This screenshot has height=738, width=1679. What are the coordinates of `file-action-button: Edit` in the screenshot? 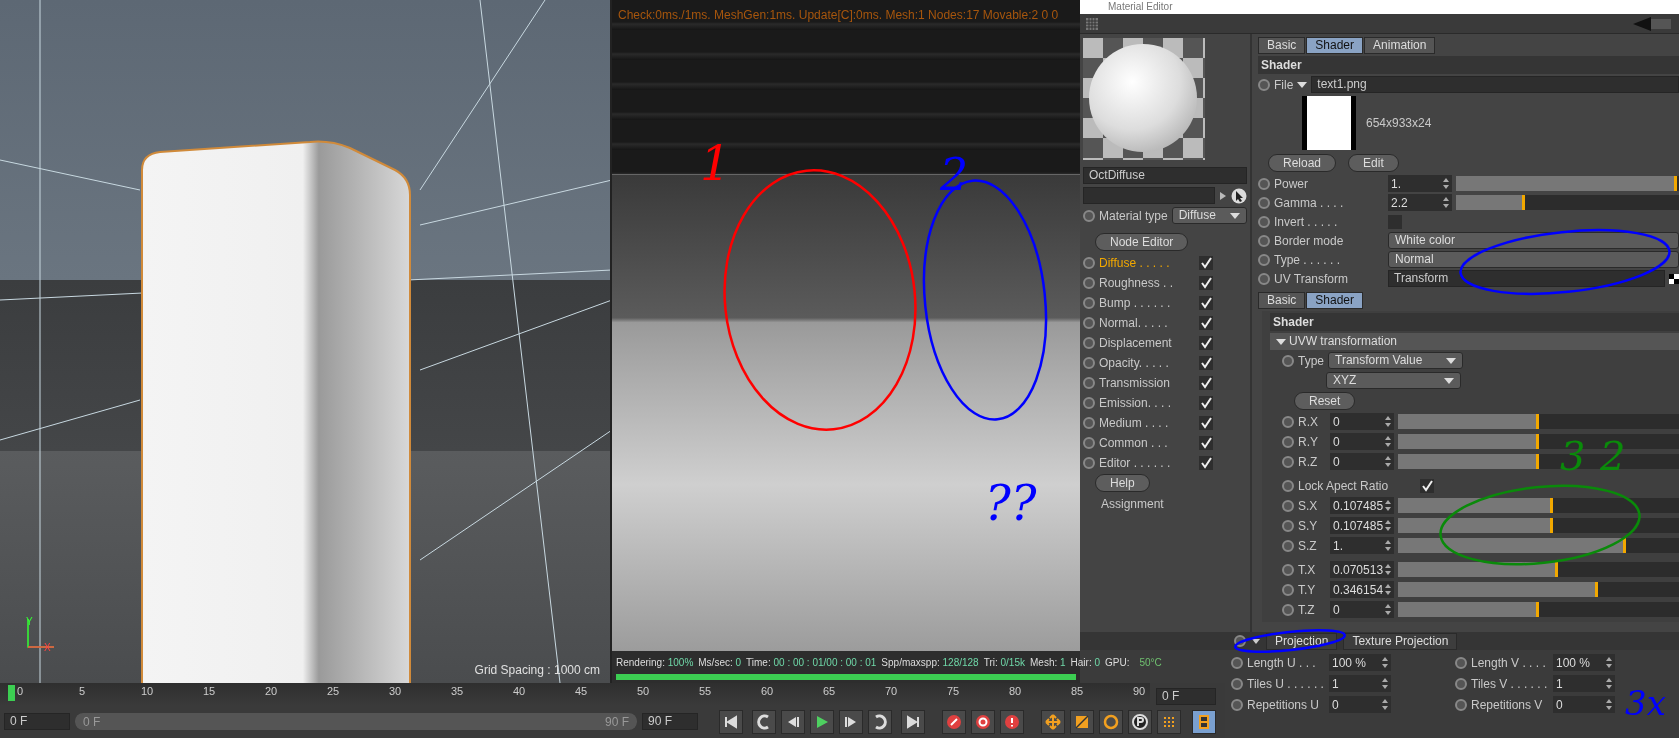 It's located at (1373, 163).